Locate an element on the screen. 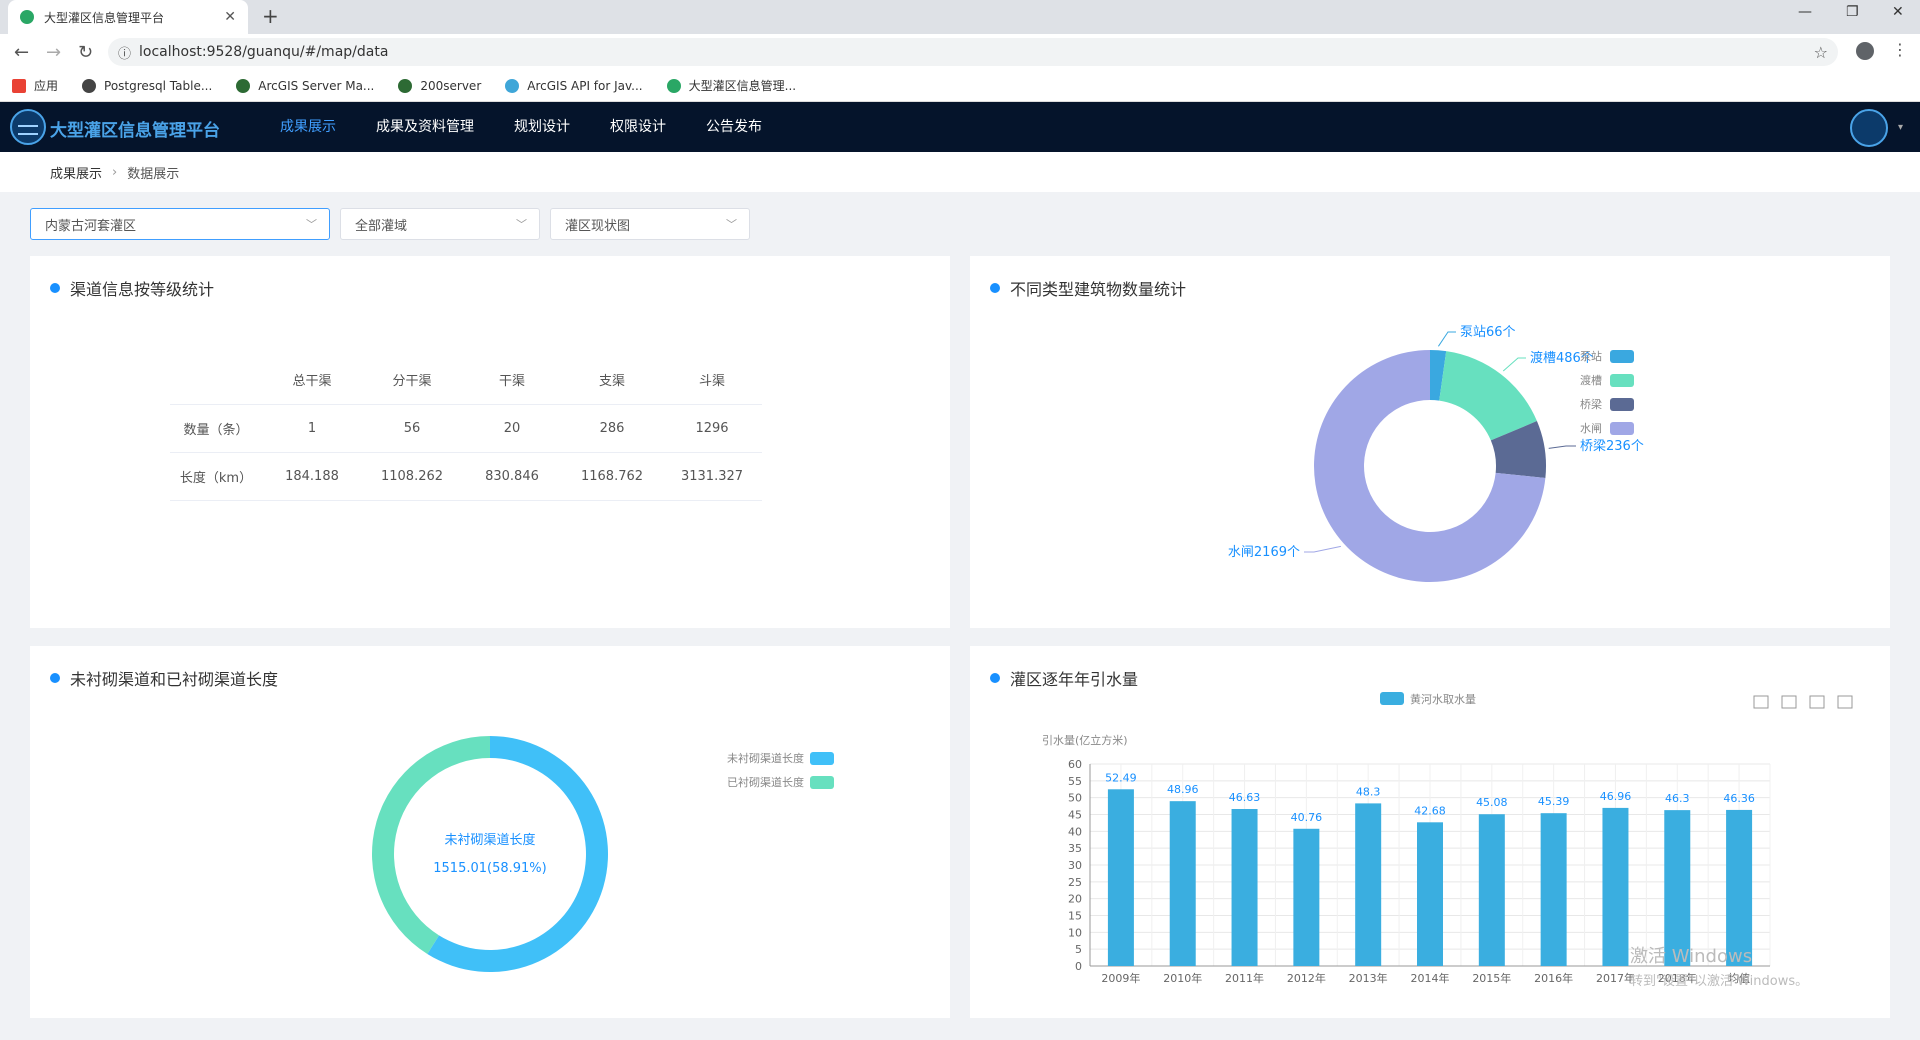 The height and width of the screenshot is (1040, 1920). line-chart-icon is located at coordinates (1761, 702).